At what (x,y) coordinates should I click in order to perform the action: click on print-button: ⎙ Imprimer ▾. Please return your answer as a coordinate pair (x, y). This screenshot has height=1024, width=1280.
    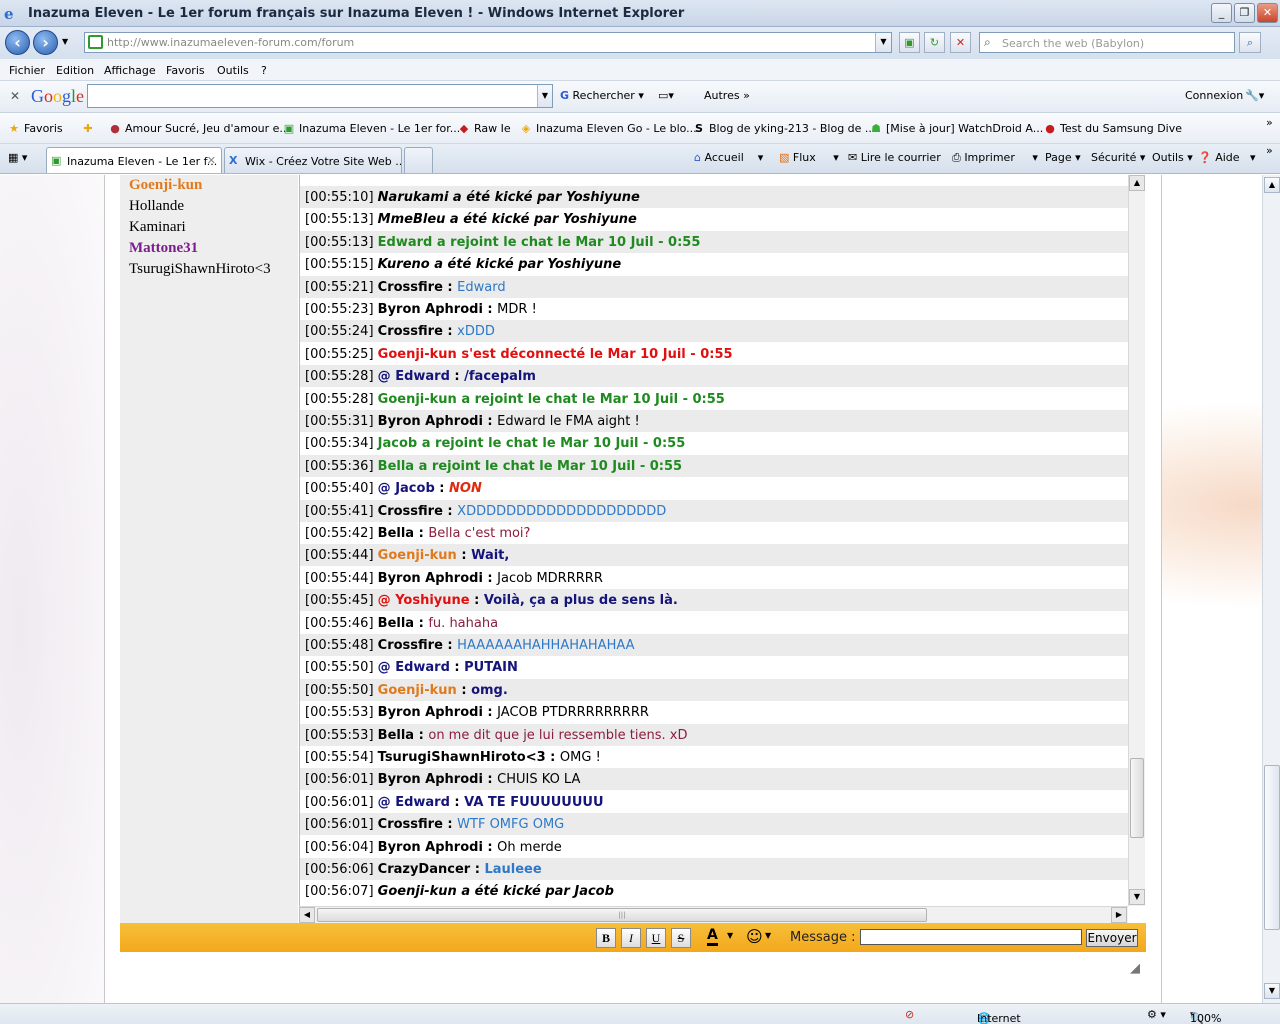
    Looking at the image, I should click on (995, 158).